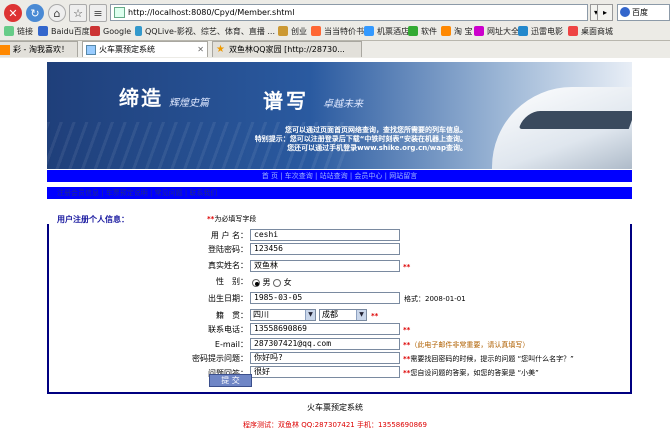 The width and height of the screenshot is (670, 442). I want to click on main-nav: 首 页 | 车次查询 | 站站查询 | 会员中心 | 网站留言, so click(339, 176).